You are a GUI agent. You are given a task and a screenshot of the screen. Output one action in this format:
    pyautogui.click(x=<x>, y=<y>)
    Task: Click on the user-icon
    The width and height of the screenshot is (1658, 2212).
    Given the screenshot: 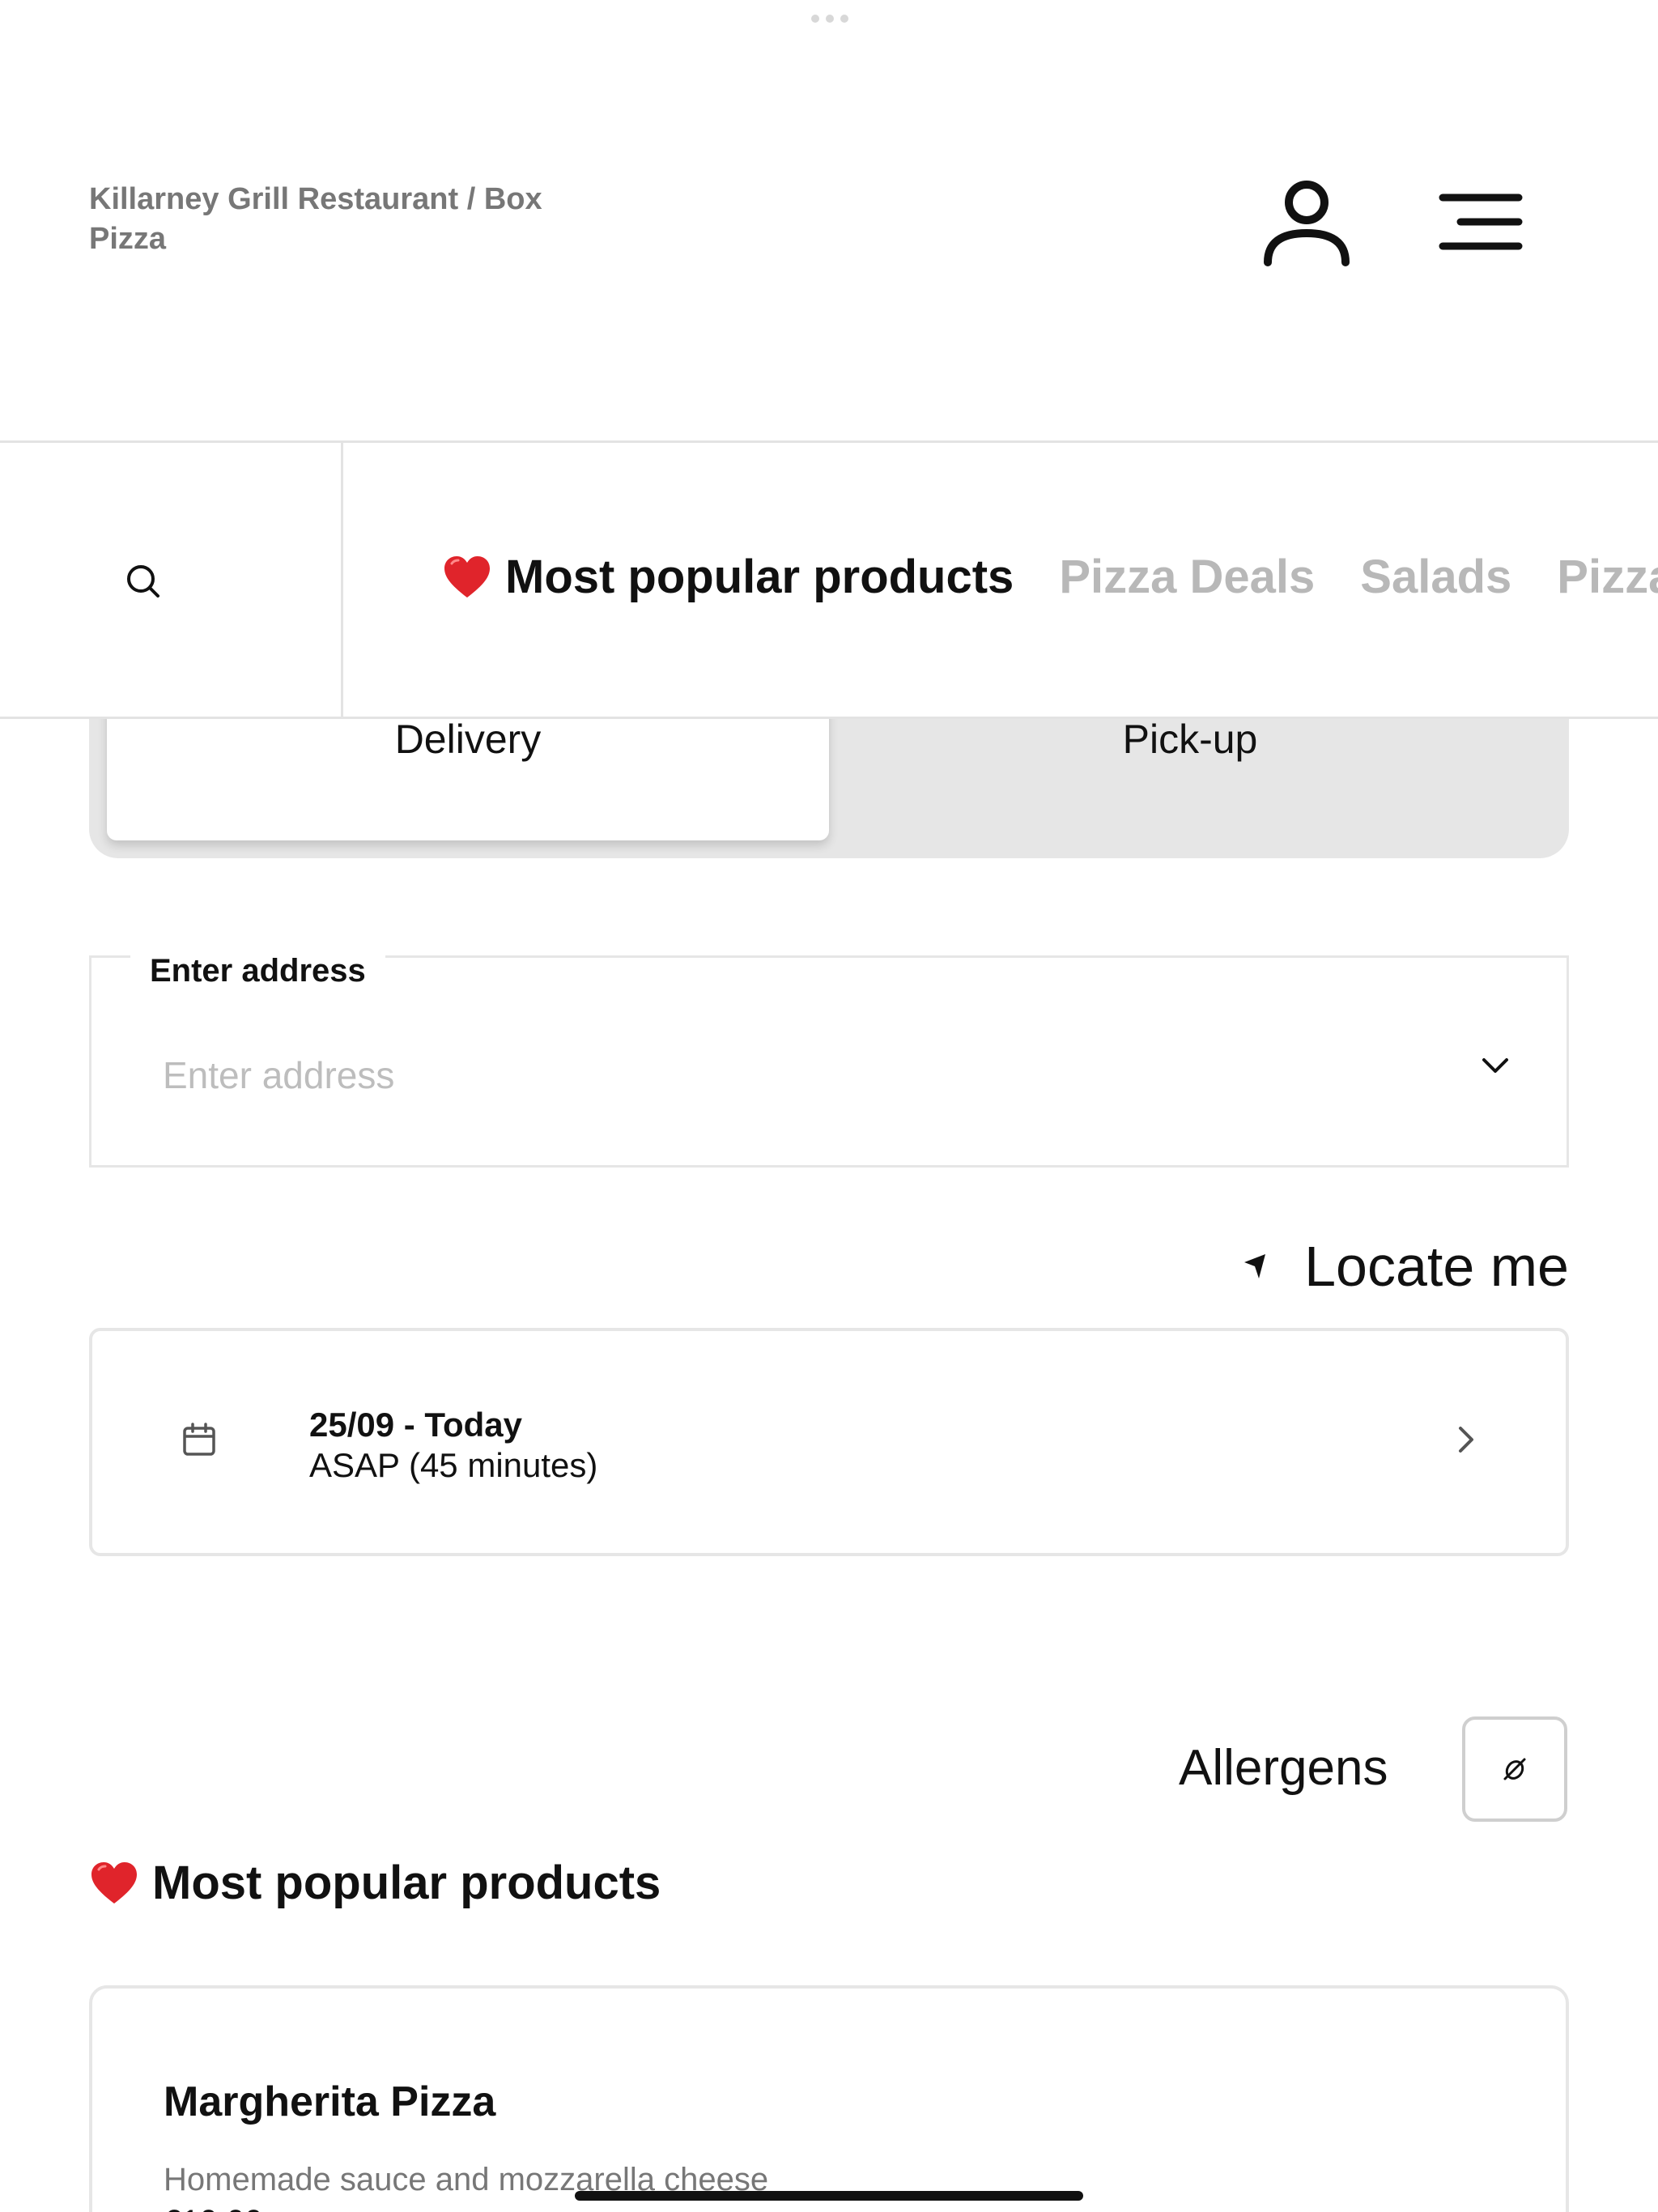 What is the action you would take?
    pyautogui.click(x=1307, y=223)
    